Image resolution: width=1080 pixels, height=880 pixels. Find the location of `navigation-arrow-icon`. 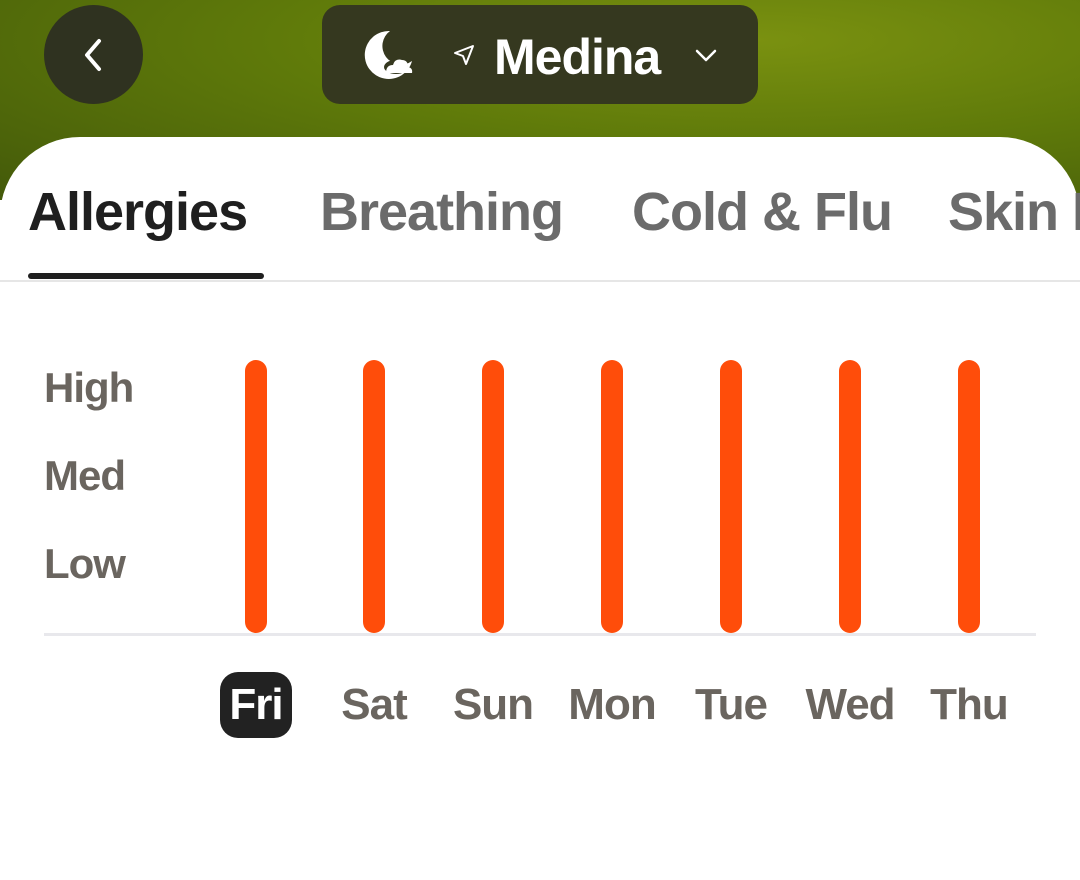

navigation-arrow-icon is located at coordinates (464, 55).